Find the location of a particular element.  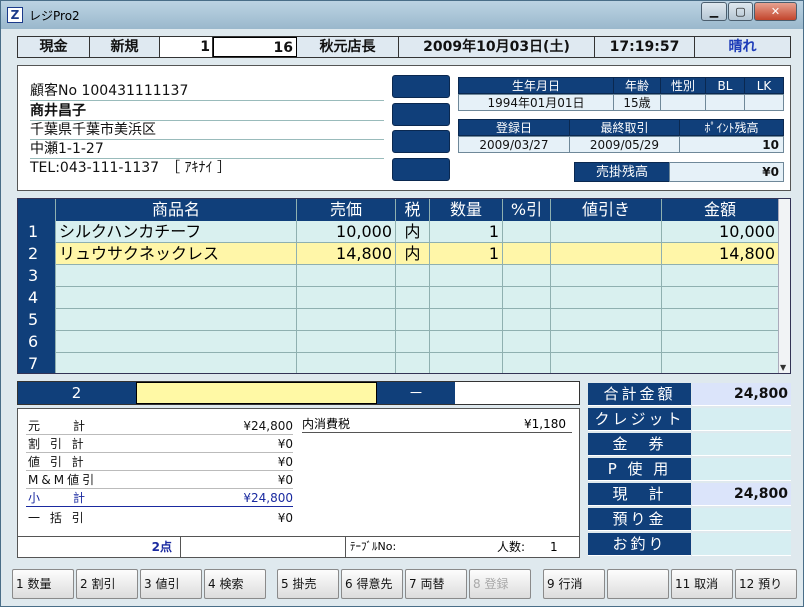

summary-label: お釣り is located at coordinates (639, 544).